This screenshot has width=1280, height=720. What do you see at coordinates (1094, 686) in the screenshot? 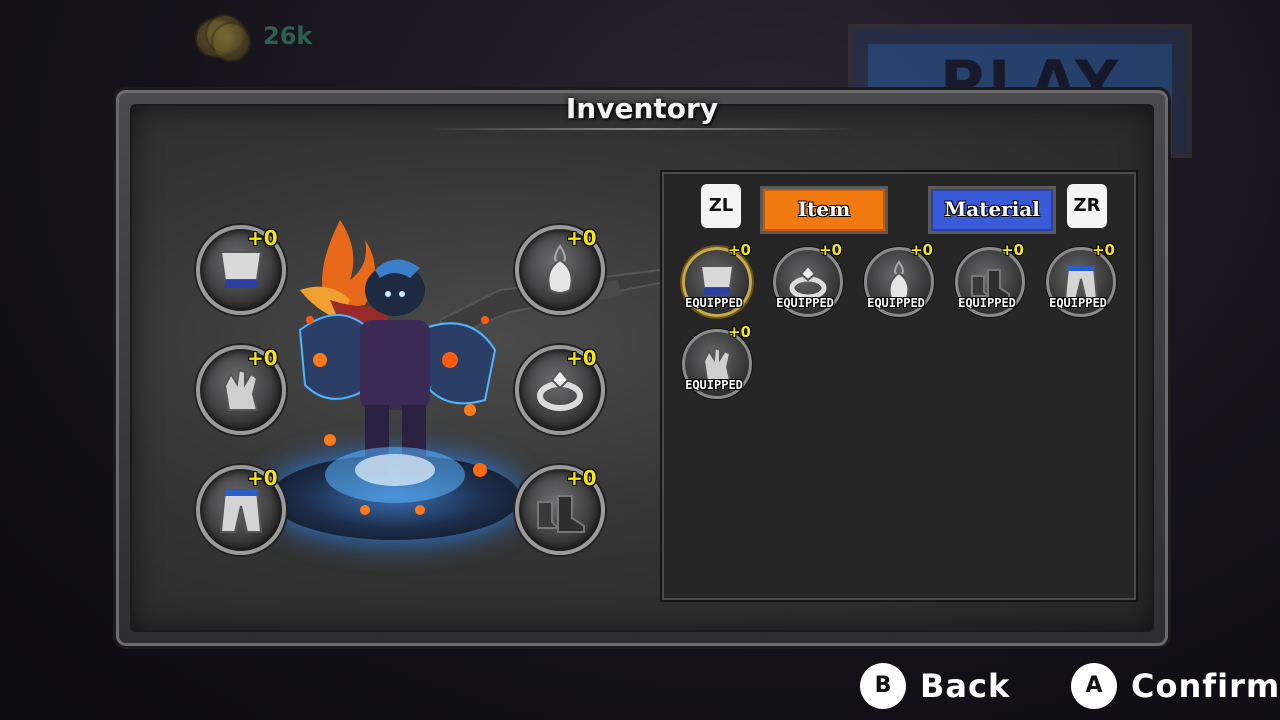
I see `a-button-icon: A` at bounding box center [1094, 686].